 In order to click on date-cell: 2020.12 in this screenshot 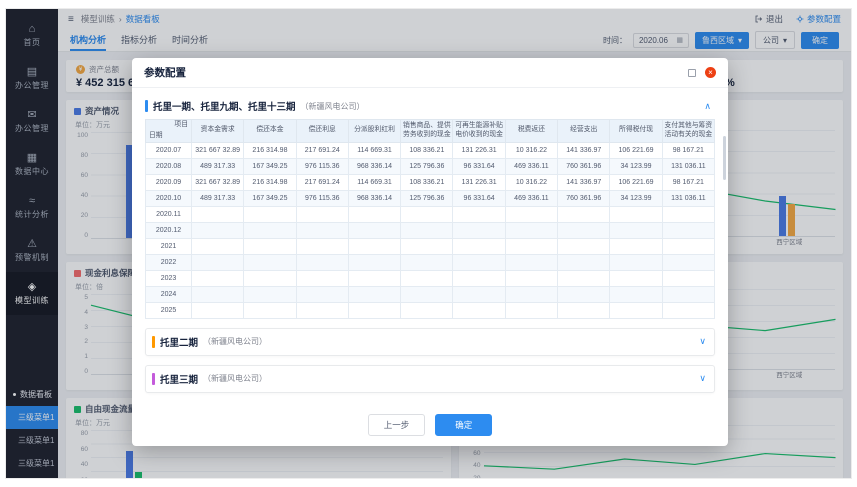, I will do `click(168, 230)`.